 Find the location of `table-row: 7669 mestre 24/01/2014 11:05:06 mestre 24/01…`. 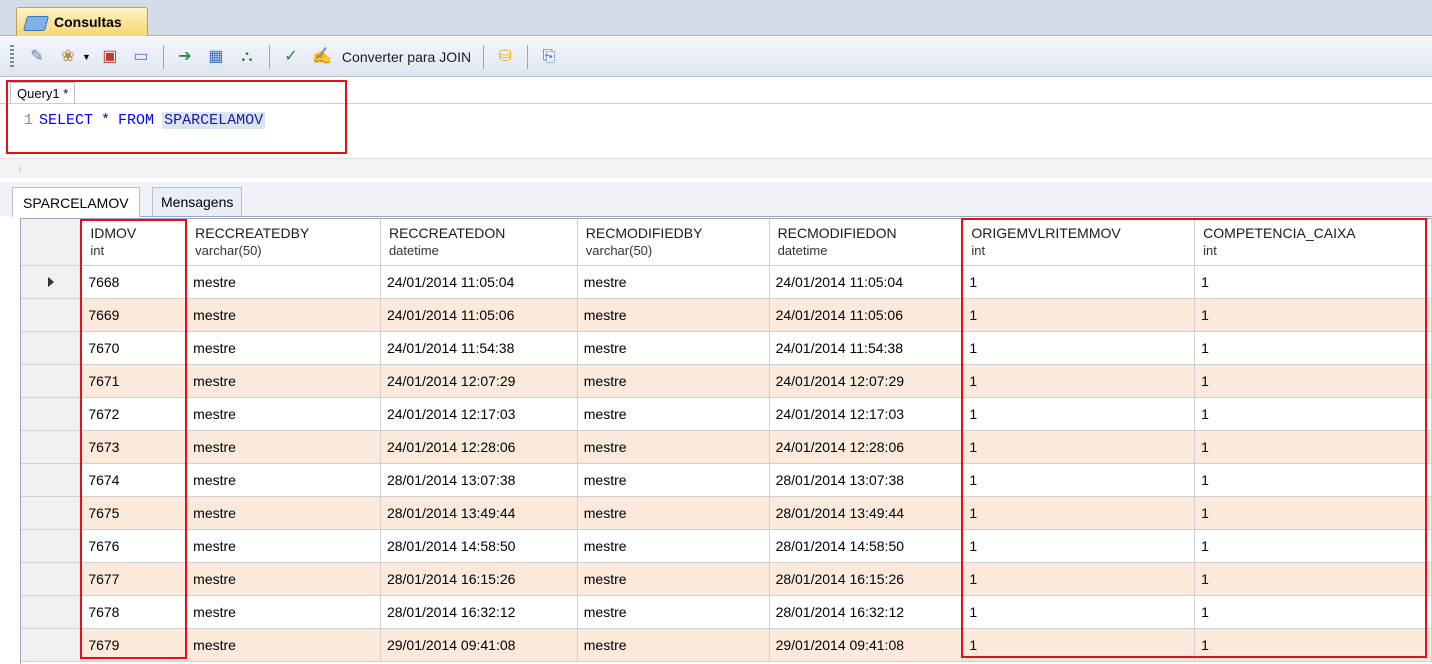

table-row: 7669 mestre 24/01/2014 11:05:06 mestre 24/01… is located at coordinates (726, 315).